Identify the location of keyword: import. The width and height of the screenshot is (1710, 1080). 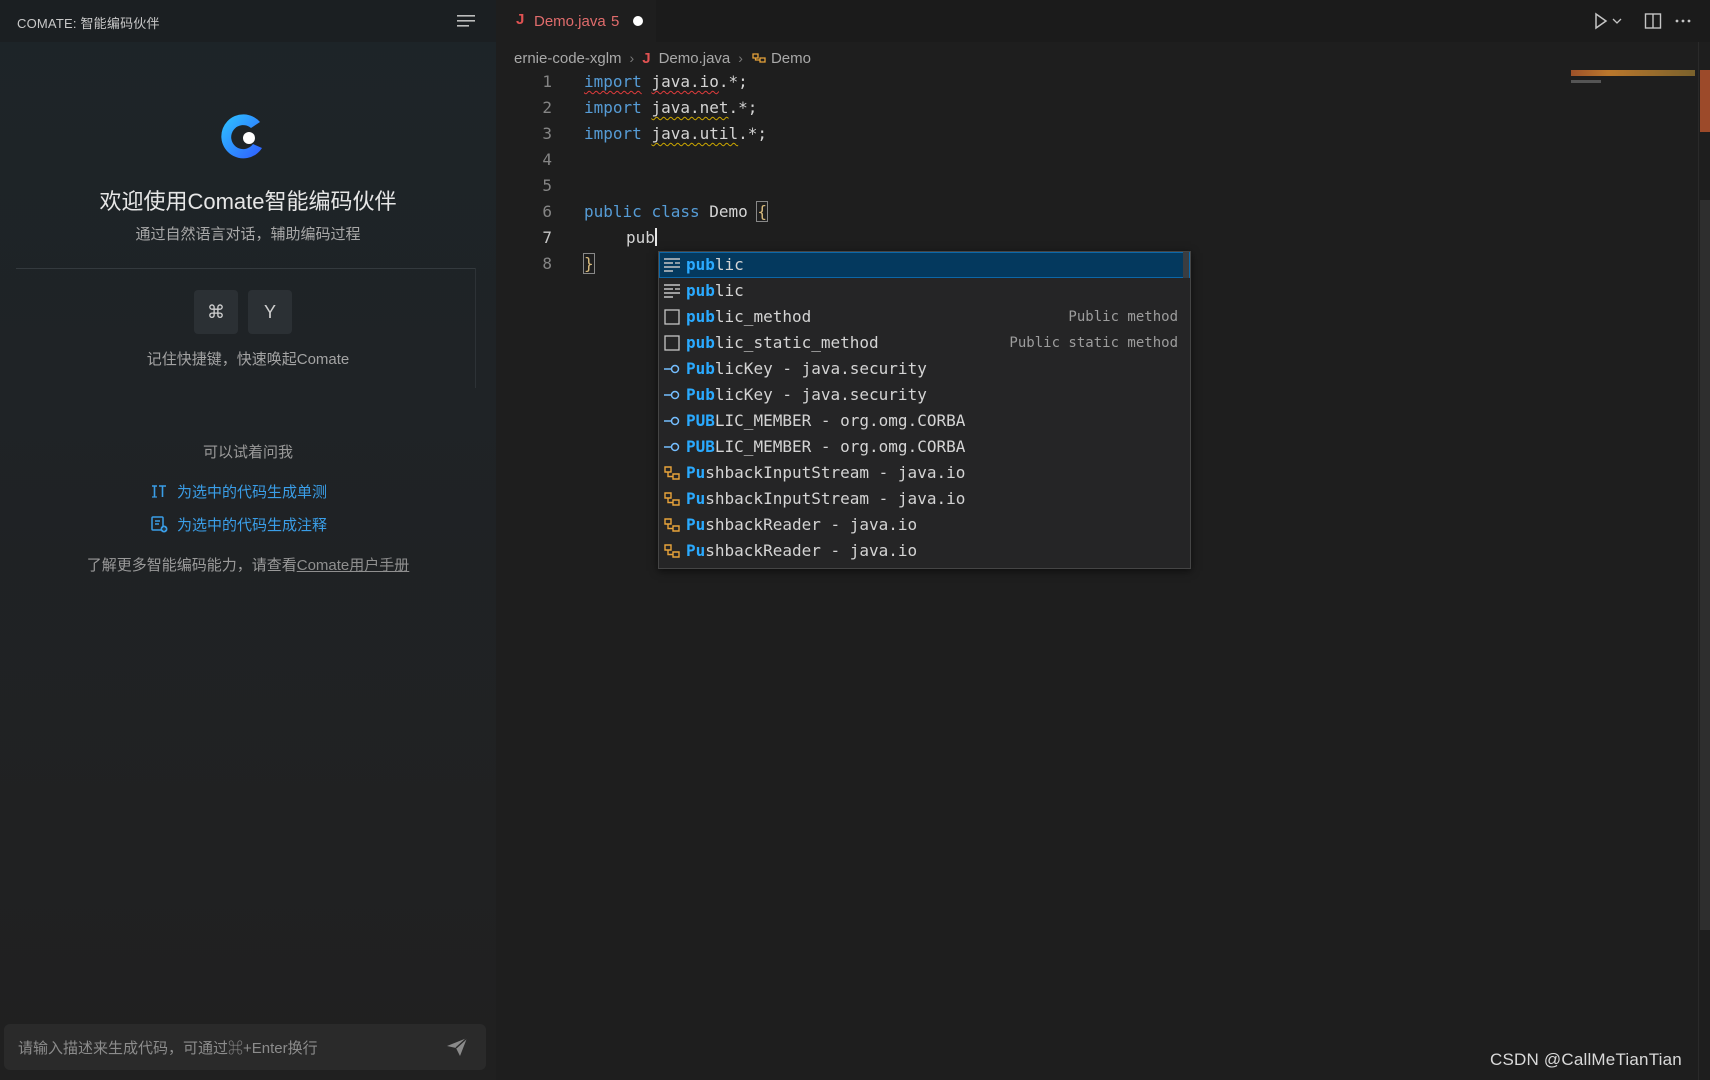
(613, 81).